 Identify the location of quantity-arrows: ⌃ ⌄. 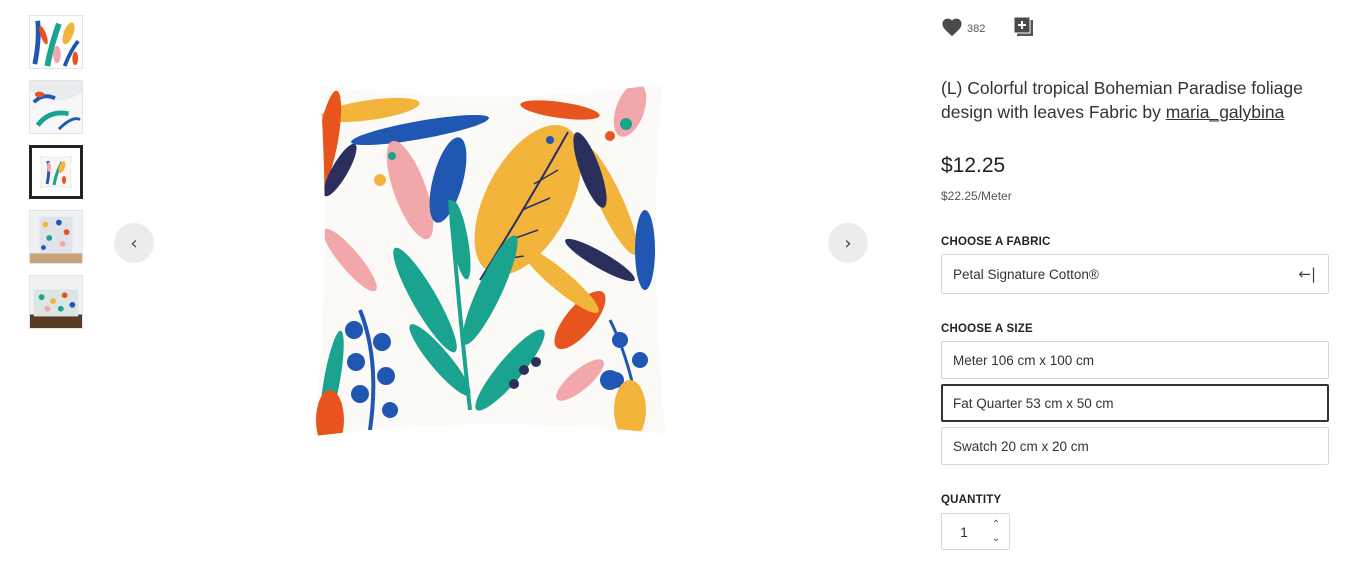
(996, 532).